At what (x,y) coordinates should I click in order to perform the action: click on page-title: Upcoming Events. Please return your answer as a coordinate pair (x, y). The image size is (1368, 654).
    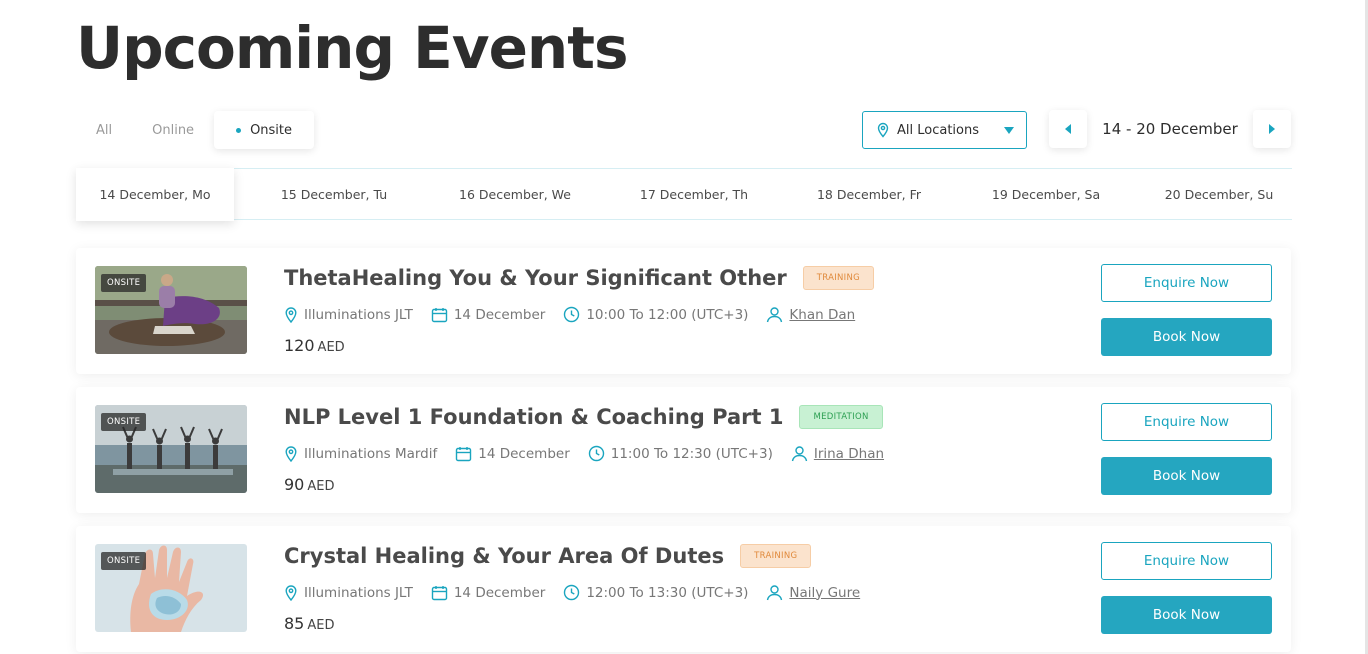
    Looking at the image, I should click on (352, 48).